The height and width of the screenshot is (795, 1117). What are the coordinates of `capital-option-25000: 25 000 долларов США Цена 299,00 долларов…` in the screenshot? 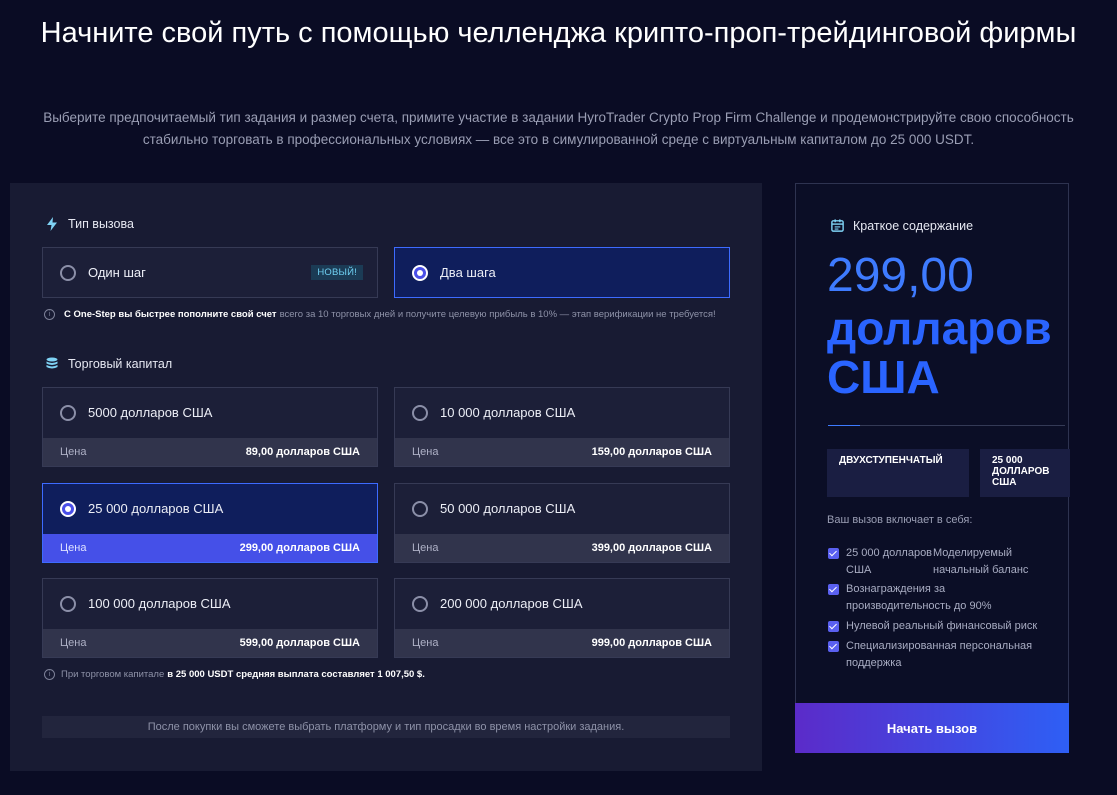 It's located at (210, 523).